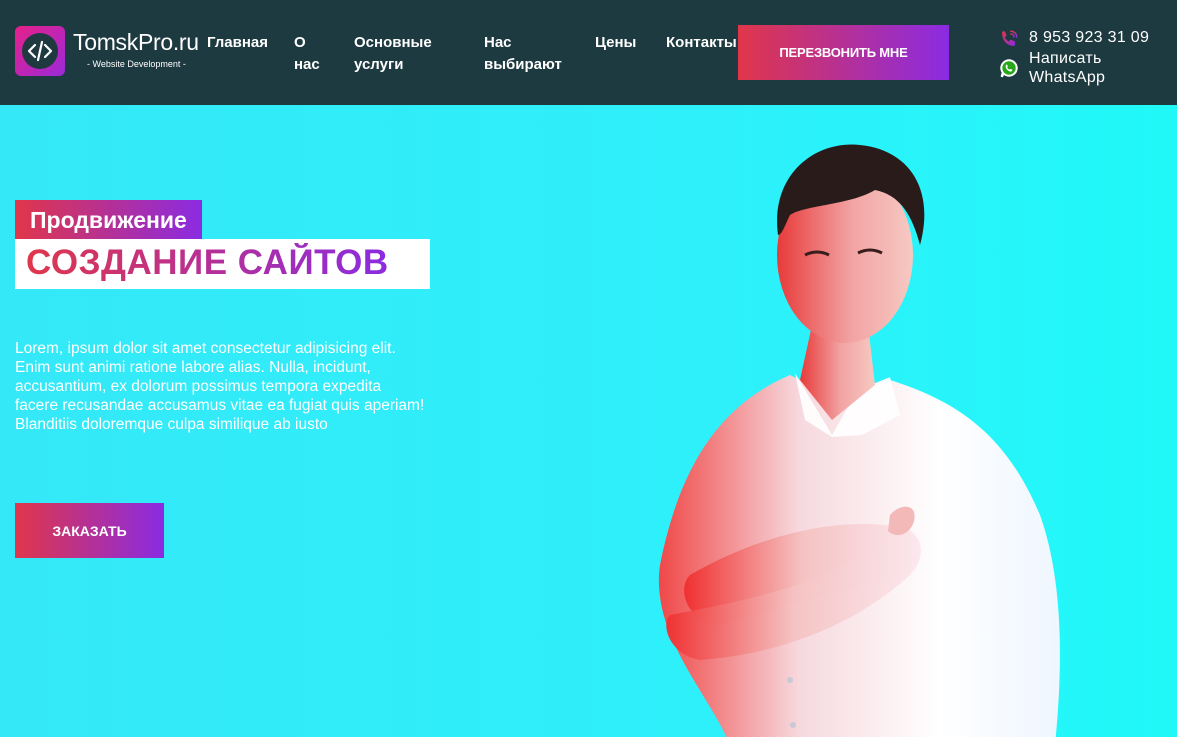 Image resolution: width=1177 pixels, height=737 pixels. What do you see at coordinates (207, 262) in the screenshot?
I see `hero-headline: СОЗДАНИЕ САЙТОВ` at bounding box center [207, 262].